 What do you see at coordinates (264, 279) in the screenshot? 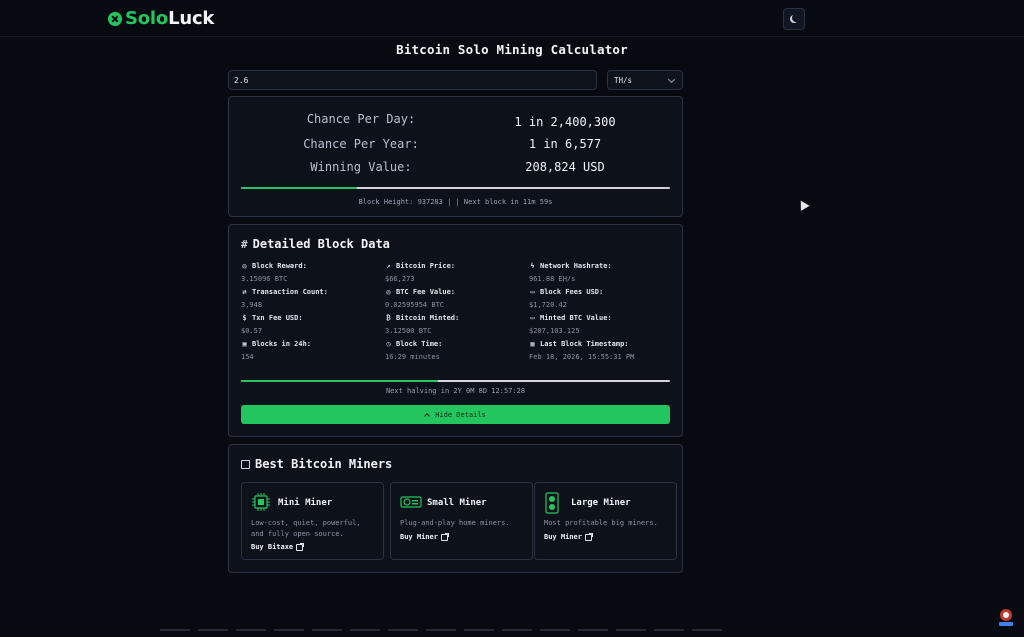
I see `detail-value: 3.15096 BTC` at bounding box center [264, 279].